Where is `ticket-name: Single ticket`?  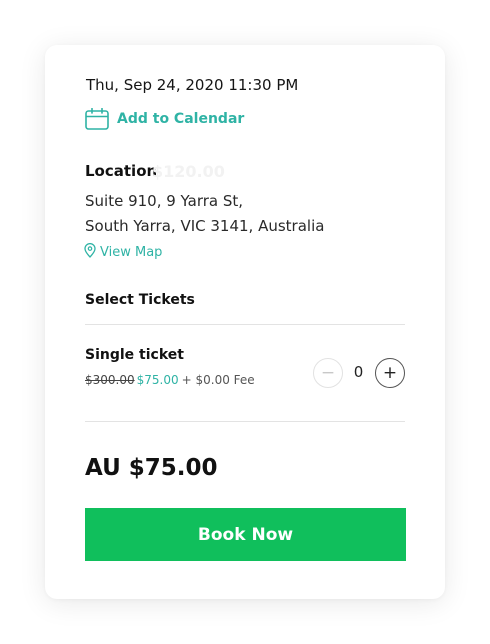
ticket-name: Single ticket is located at coordinates (134, 355).